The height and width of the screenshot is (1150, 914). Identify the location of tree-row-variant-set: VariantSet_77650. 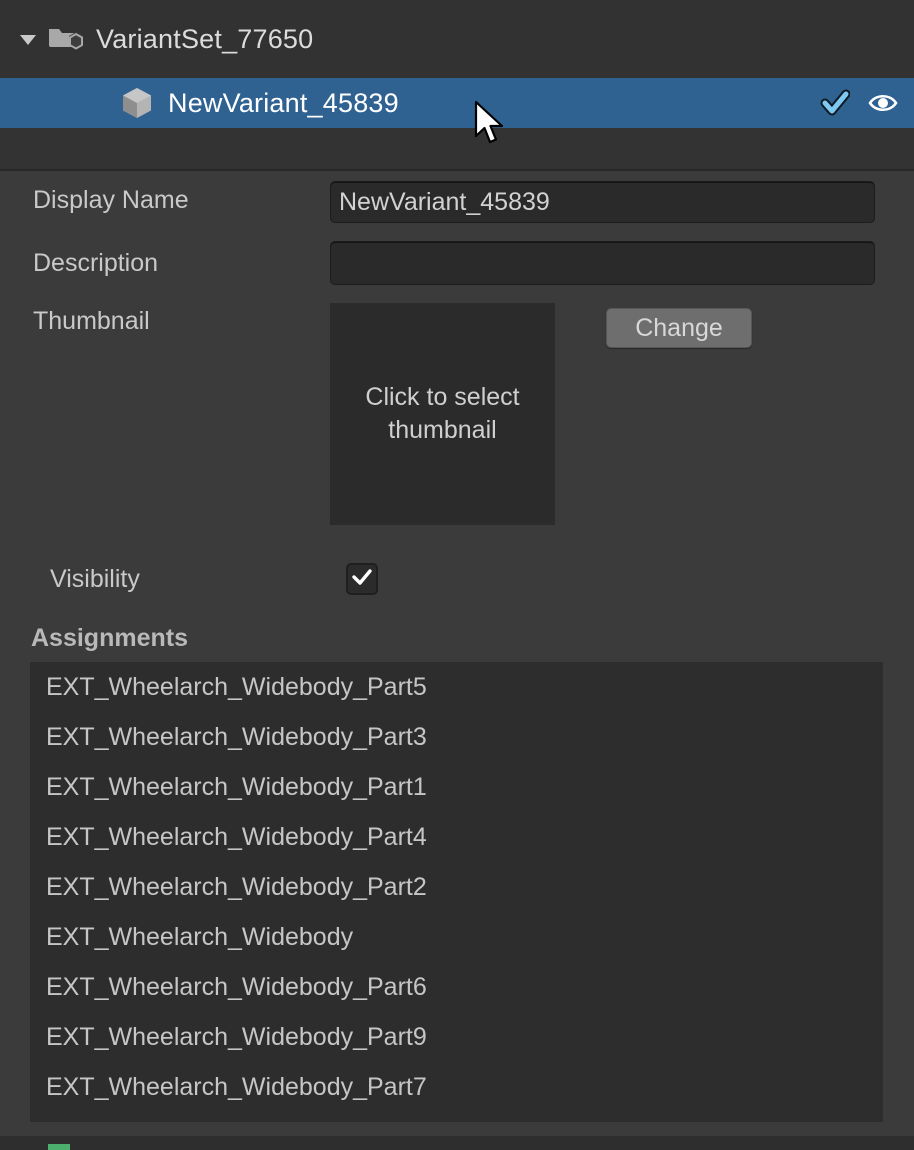
(457, 39).